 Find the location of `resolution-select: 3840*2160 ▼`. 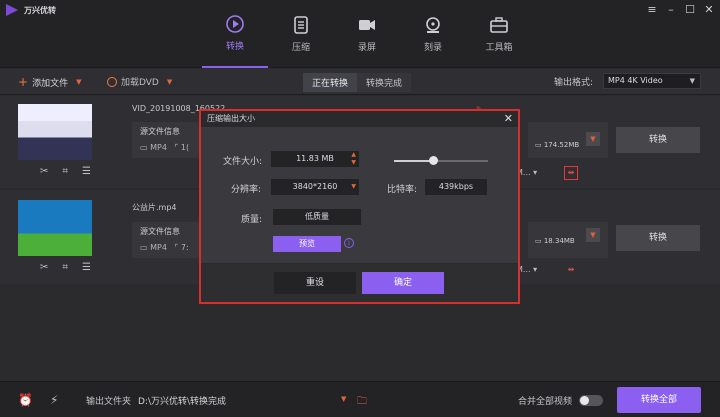

resolution-select: 3840*2160 ▼ is located at coordinates (315, 187).